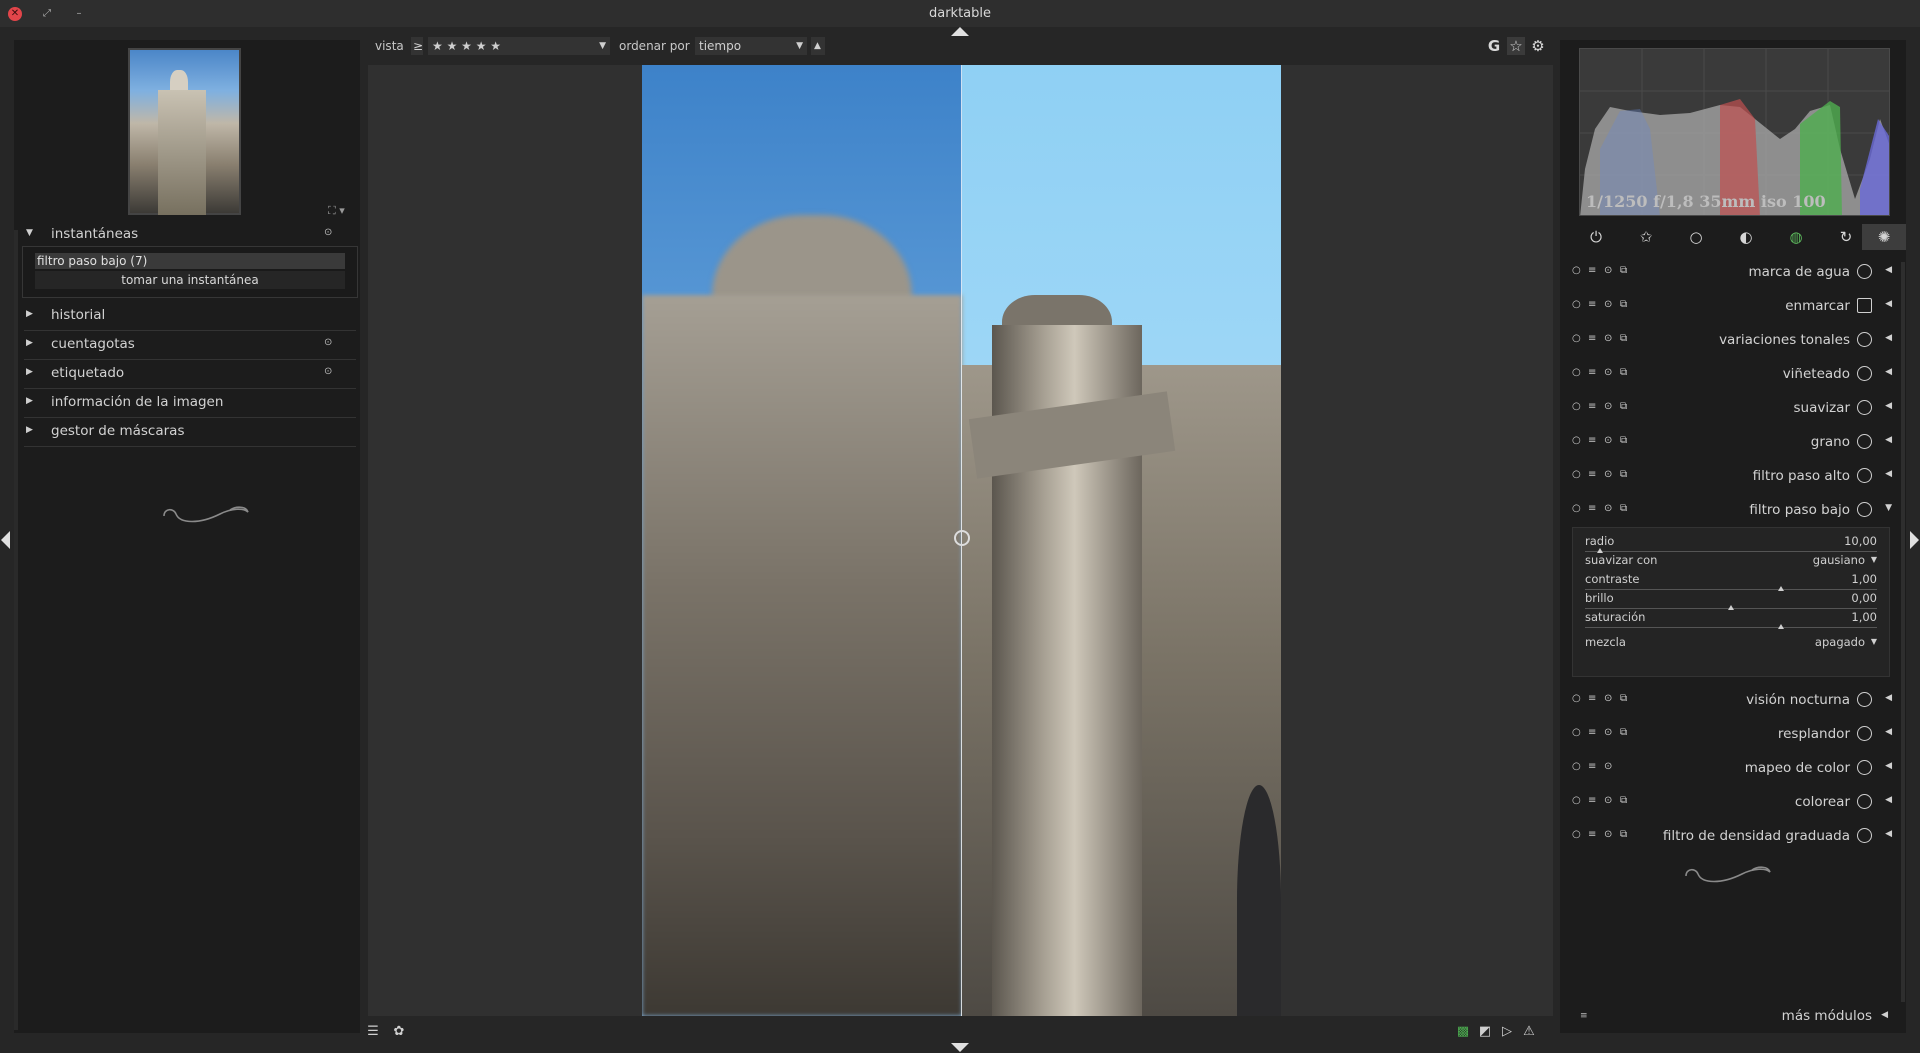 The height and width of the screenshot is (1053, 1920). What do you see at coordinates (190, 318) in the screenshot?
I see `module-history-header: ▶ historial` at bounding box center [190, 318].